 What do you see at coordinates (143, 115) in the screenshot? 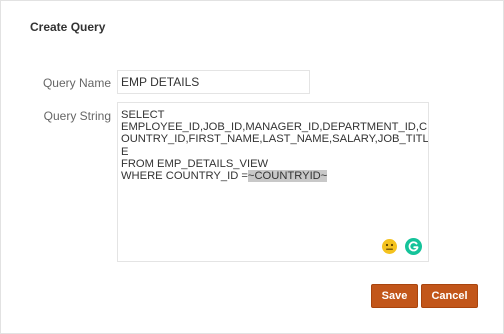
I see `query-string-line: SELECT` at bounding box center [143, 115].